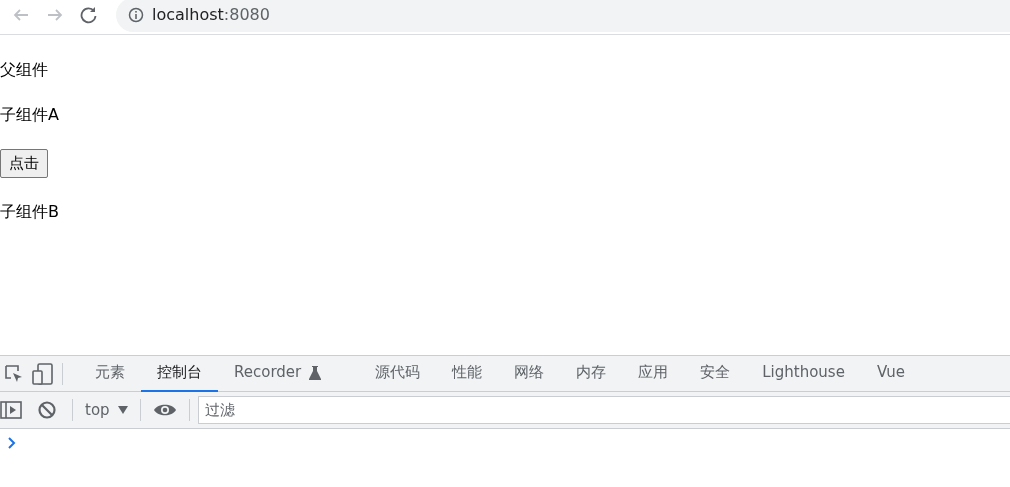  Describe the element at coordinates (47, 410) in the screenshot. I see `clear-icon` at that location.